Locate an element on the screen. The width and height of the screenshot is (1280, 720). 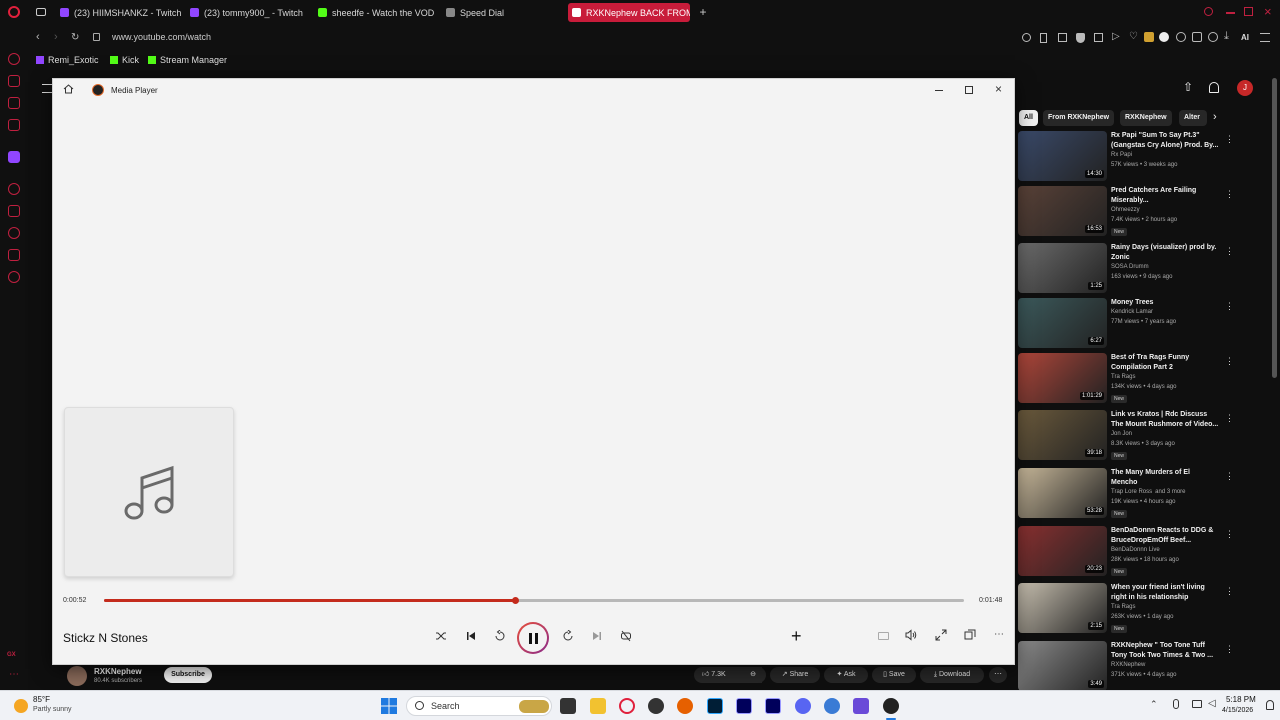
sidebar-player-icon is located at coordinates (14, 81).